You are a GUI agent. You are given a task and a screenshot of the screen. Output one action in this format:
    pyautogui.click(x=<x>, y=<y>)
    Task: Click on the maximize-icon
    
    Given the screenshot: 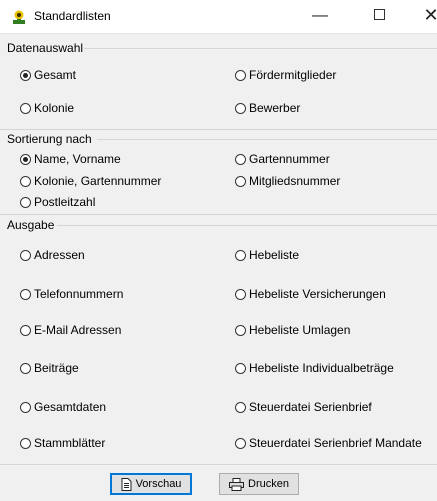 What is the action you would take?
    pyautogui.click(x=379, y=14)
    